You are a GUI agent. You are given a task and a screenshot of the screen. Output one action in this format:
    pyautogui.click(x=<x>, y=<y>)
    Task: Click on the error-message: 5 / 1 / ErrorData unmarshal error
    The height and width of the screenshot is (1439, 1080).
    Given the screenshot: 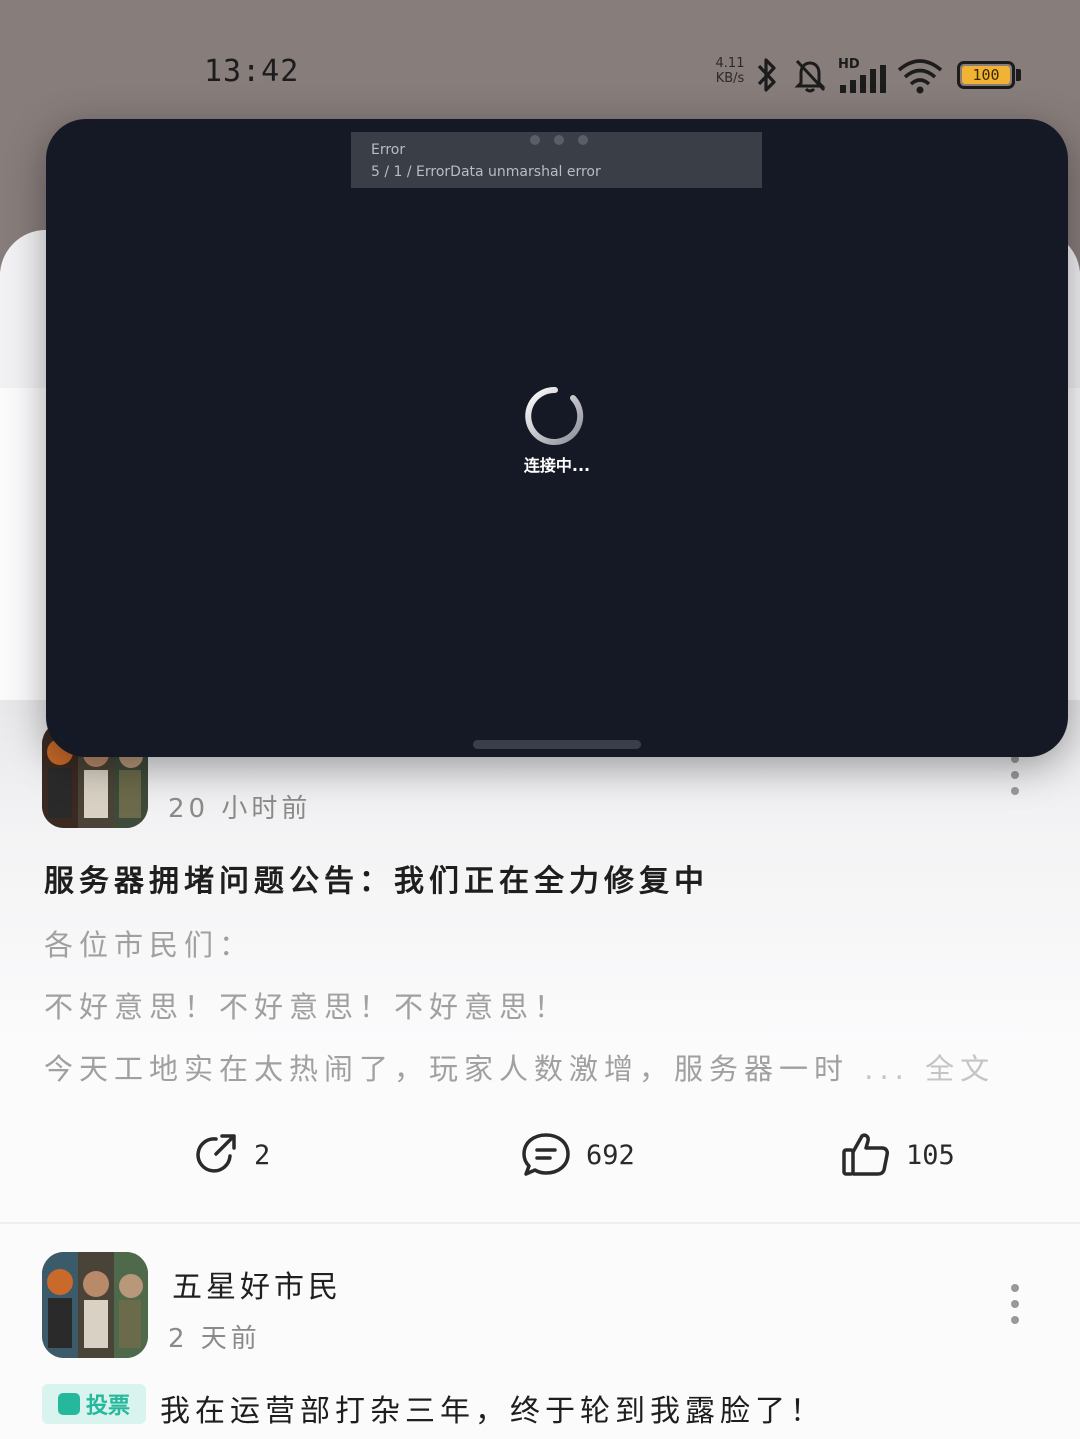 What is the action you would take?
    pyautogui.click(x=486, y=172)
    